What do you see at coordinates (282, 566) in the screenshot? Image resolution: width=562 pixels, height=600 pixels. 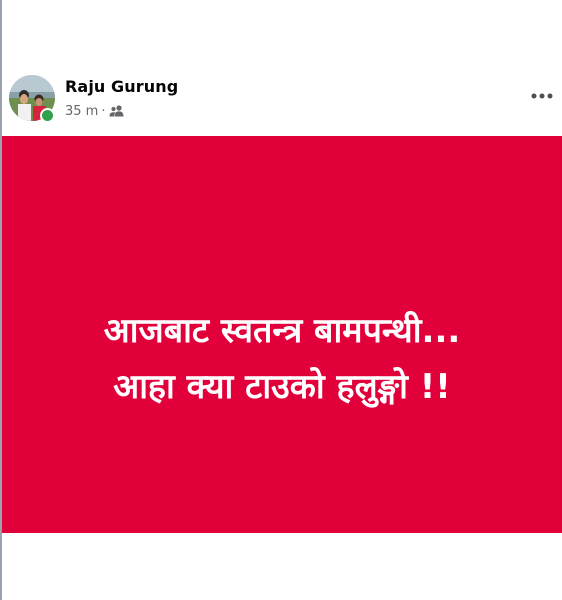 I see `post-footer-area` at bounding box center [282, 566].